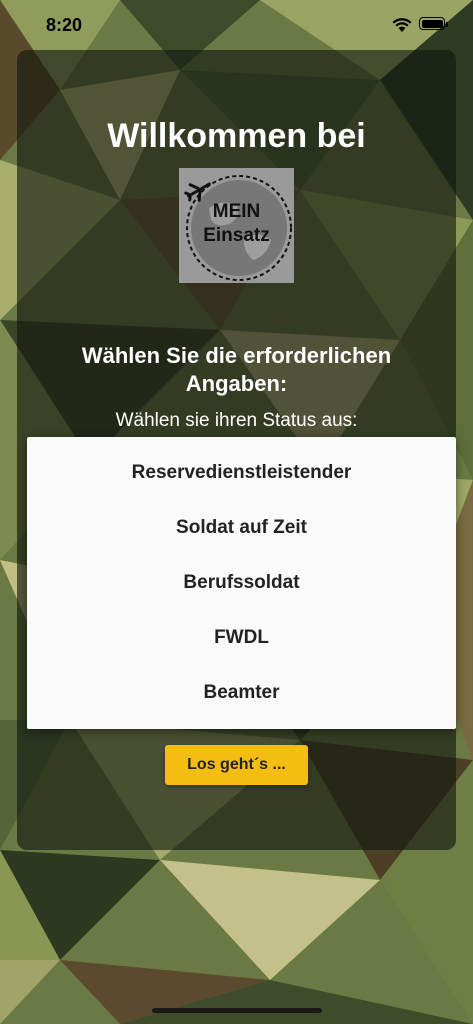 The height and width of the screenshot is (1024, 473). What do you see at coordinates (241, 692) in the screenshot?
I see `status-option-beamter: Beamter` at bounding box center [241, 692].